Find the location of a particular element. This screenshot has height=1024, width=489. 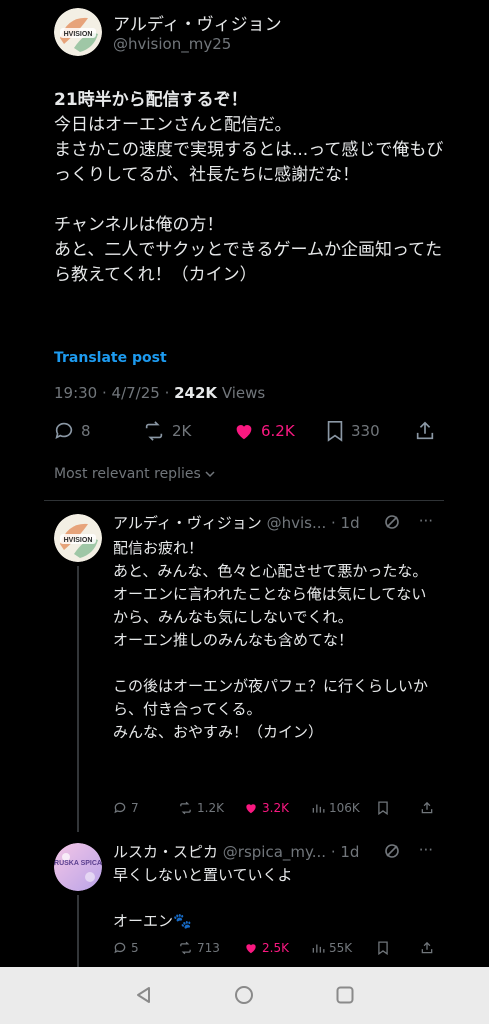

author-name: アルディ・ヴィジョン is located at coordinates (197, 22).